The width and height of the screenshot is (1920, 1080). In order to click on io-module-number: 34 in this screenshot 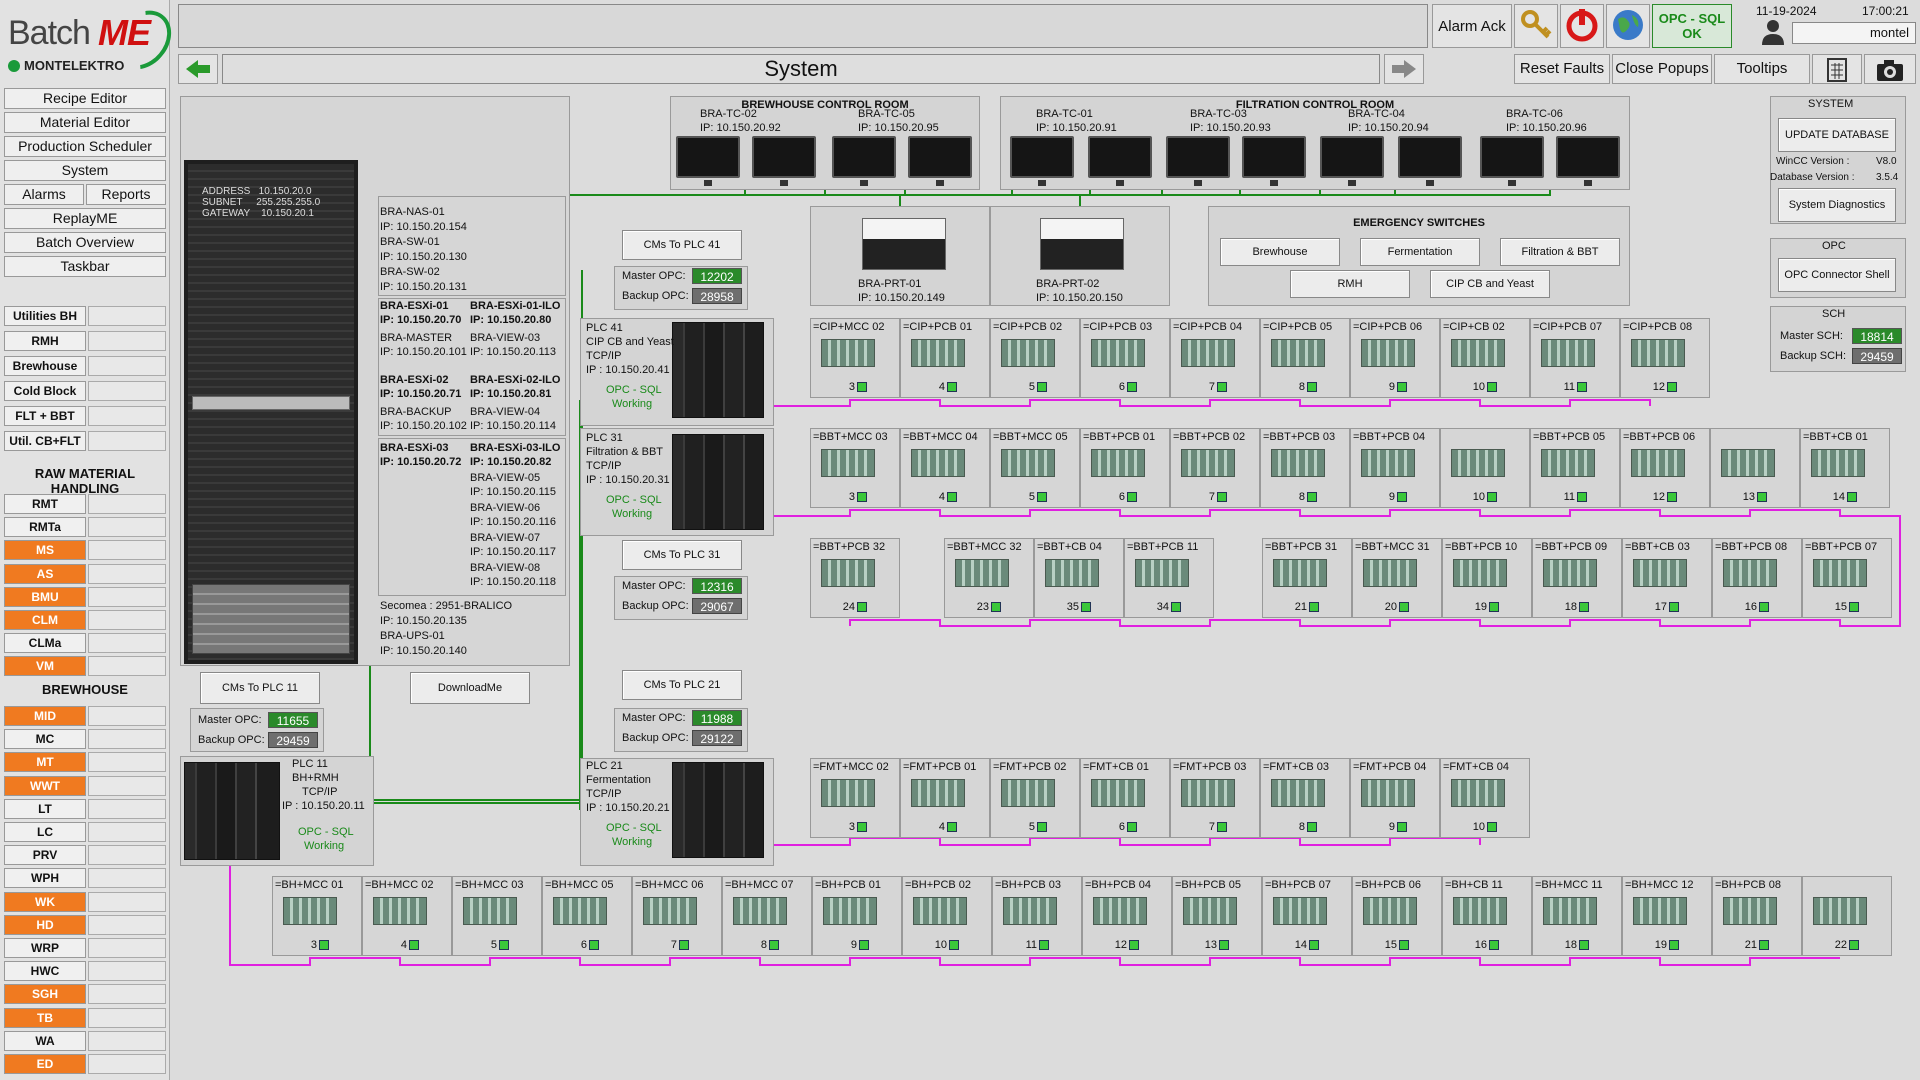, I will do `click(1162, 607)`.